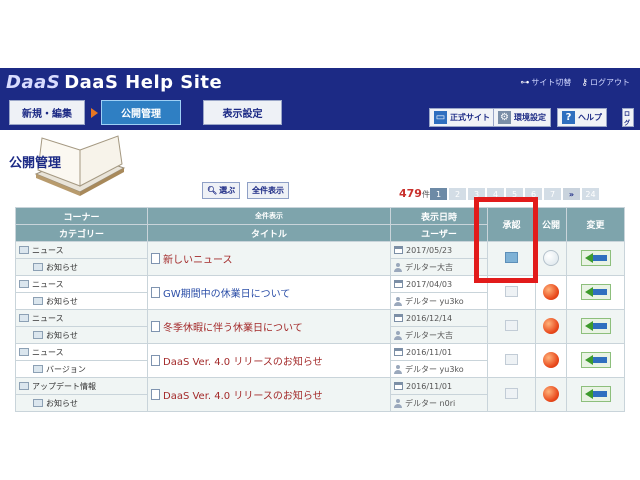 The image size is (640, 480). Describe the element at coordinates (143, 82) in the screenshot. I see `site-title: DaaS Help Site` at that location.